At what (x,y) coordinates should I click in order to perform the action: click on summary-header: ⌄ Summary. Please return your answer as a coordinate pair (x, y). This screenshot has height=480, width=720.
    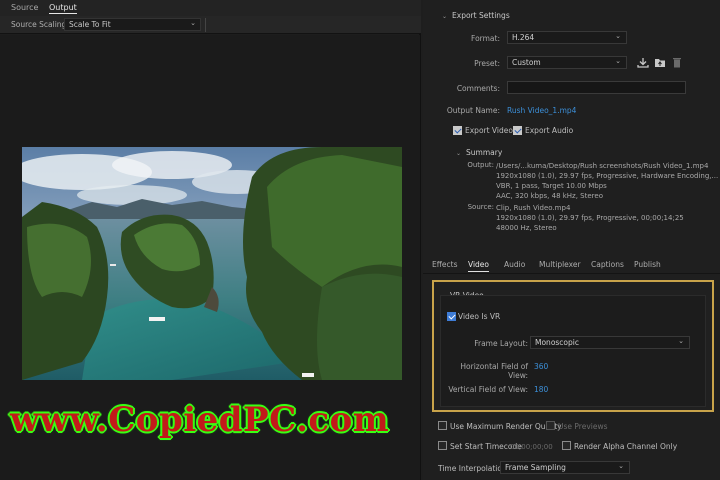
    Looking at the image, I should click on (479, 152).